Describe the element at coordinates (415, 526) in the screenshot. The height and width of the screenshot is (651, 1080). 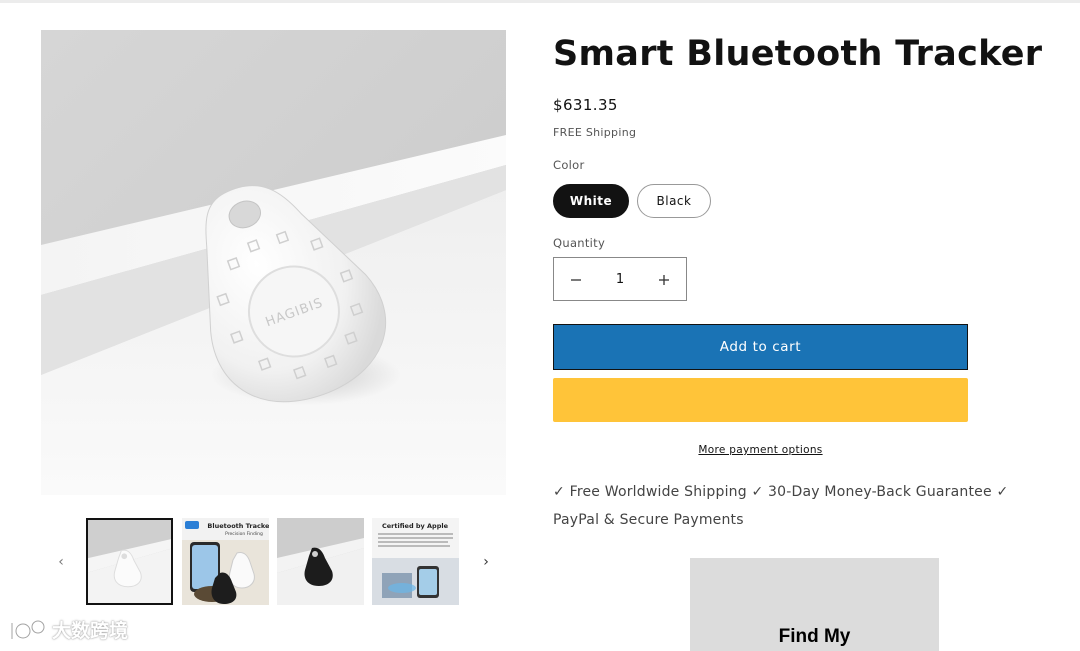
I see `certified-thumb-title: Certified by Apple` at that location.